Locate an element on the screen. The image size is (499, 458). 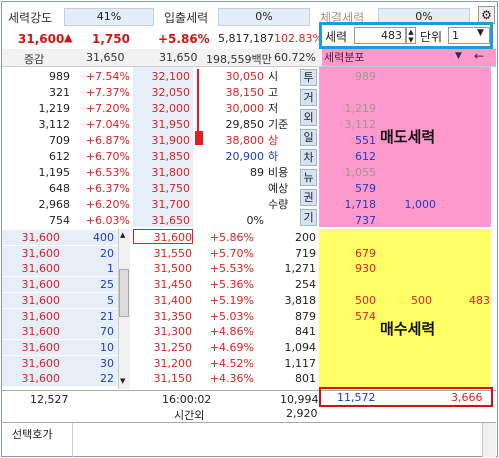
sell-force-1: 989 is located at coordinates (365, 76).